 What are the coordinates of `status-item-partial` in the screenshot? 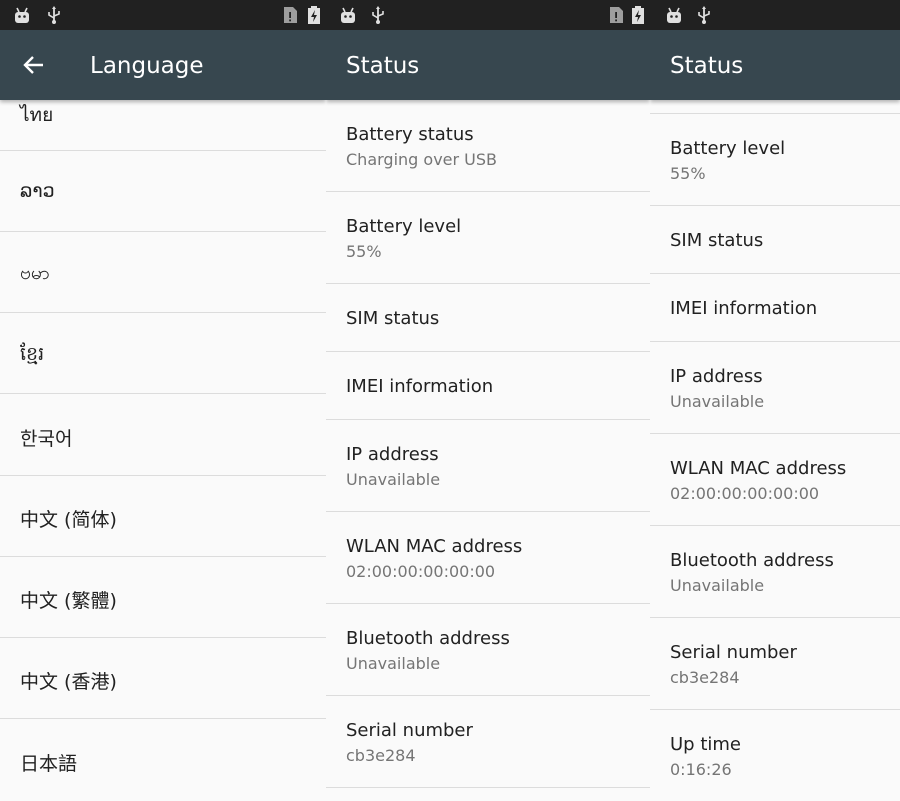 It's located at (775, 107).